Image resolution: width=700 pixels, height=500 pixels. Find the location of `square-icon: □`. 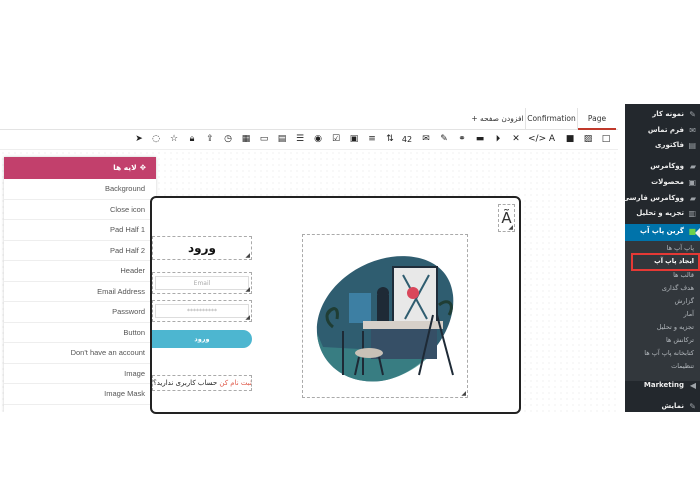

square-icon: □ is located at coordinates (606, 139).